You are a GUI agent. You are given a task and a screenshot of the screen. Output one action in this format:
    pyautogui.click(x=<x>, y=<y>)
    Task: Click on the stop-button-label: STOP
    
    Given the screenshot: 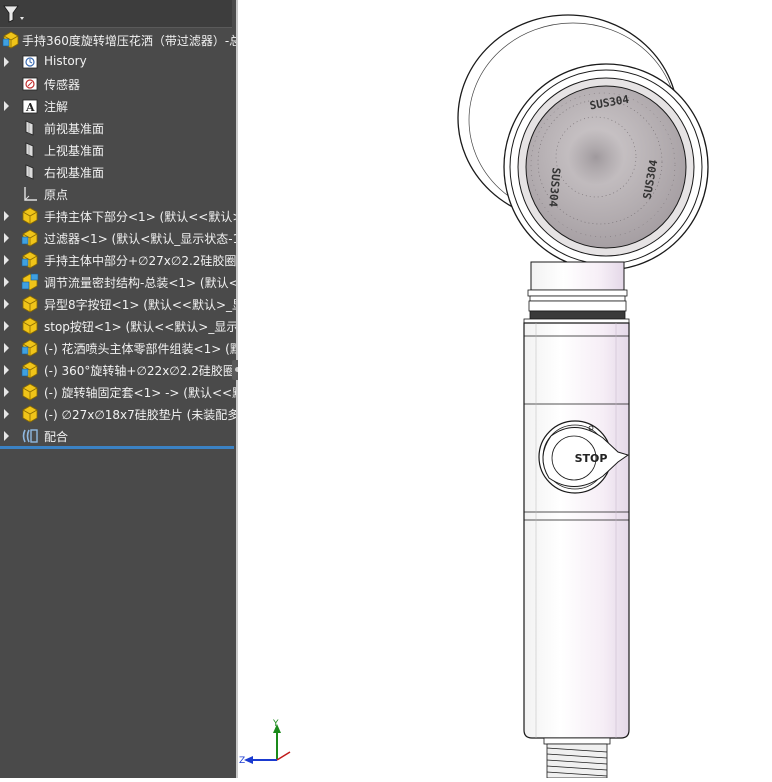 What is the action you would take?
    pyautogui.click(x=591, y=458)
    